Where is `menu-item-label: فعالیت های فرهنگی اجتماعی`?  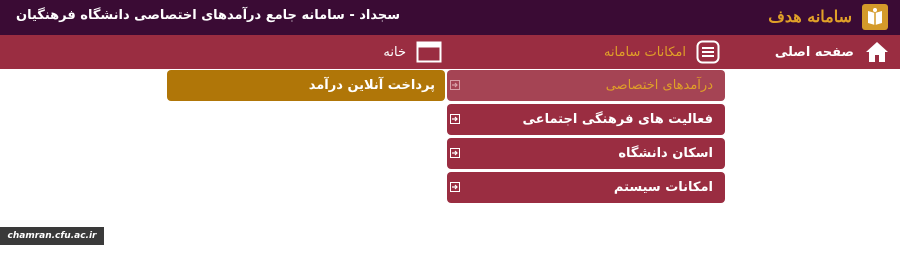
menu-item-label: فعالیت های فرهنگی اجتماعی is located at coordinates (617, 119).